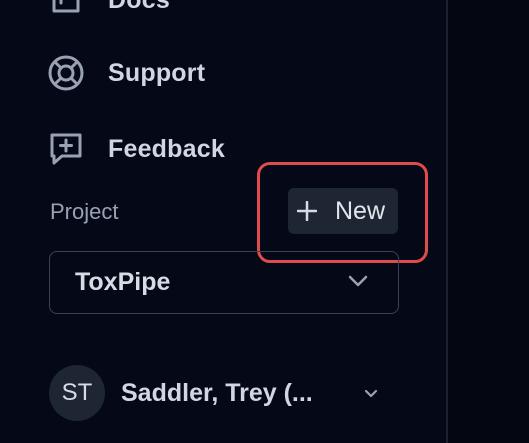 This screenshot has width=529, height=443. What do you see at coordinates (123, 282) in the screenshot?
I see `project-select-value: ToxPipe` at bounding box center [123, 282].